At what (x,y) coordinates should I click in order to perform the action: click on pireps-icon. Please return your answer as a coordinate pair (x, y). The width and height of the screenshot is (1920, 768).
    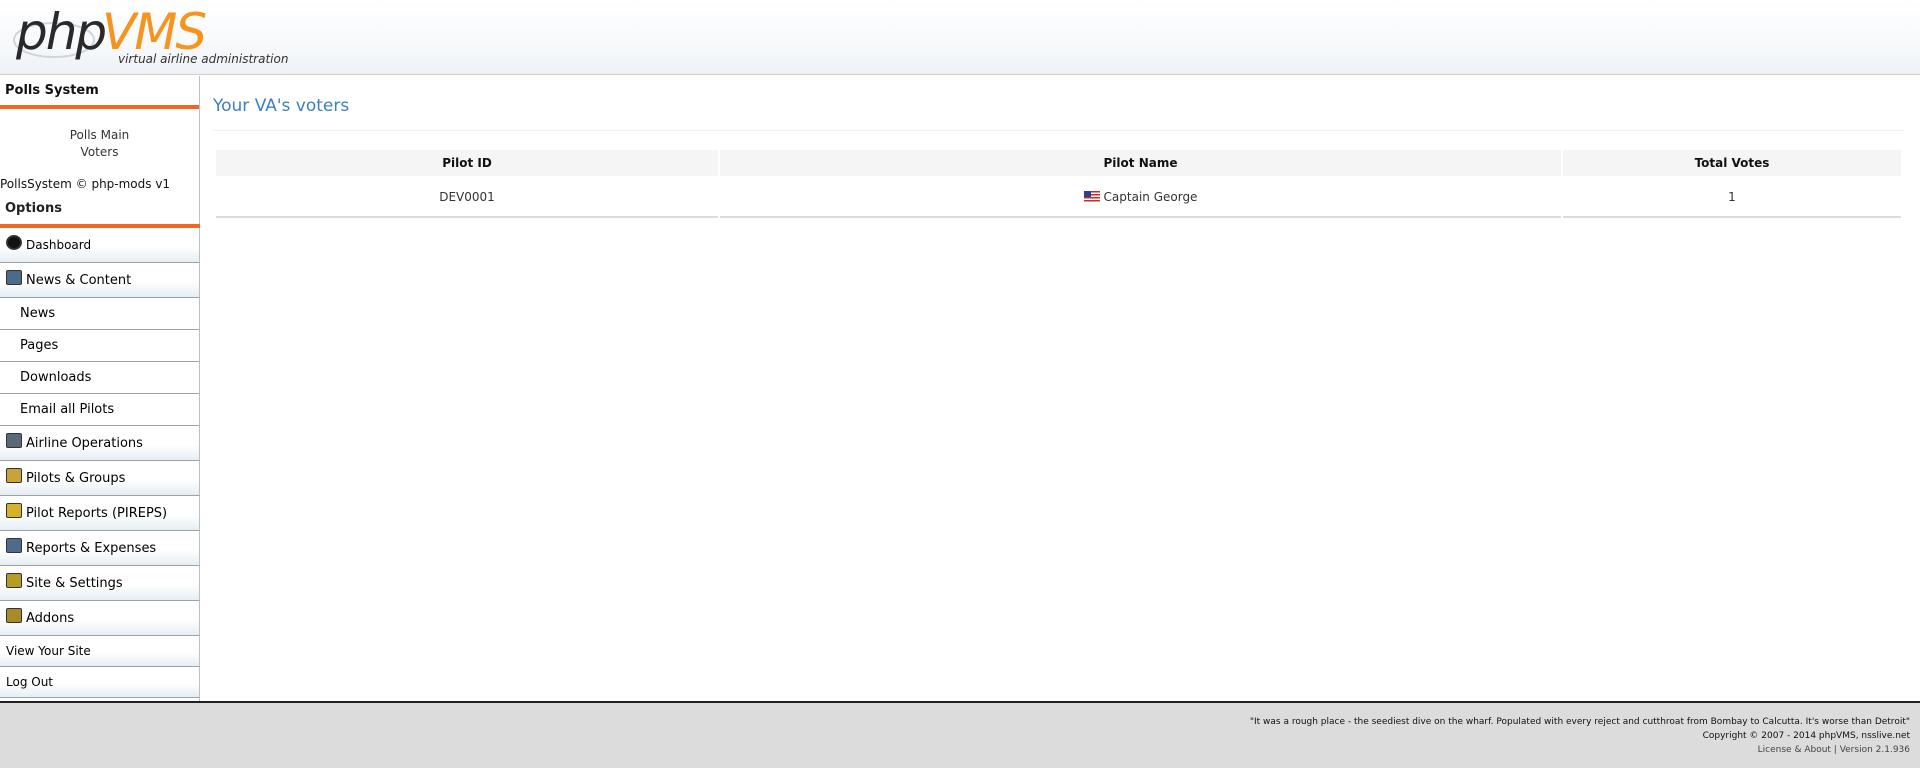
    Looking at the image, I should click on (14, 510).